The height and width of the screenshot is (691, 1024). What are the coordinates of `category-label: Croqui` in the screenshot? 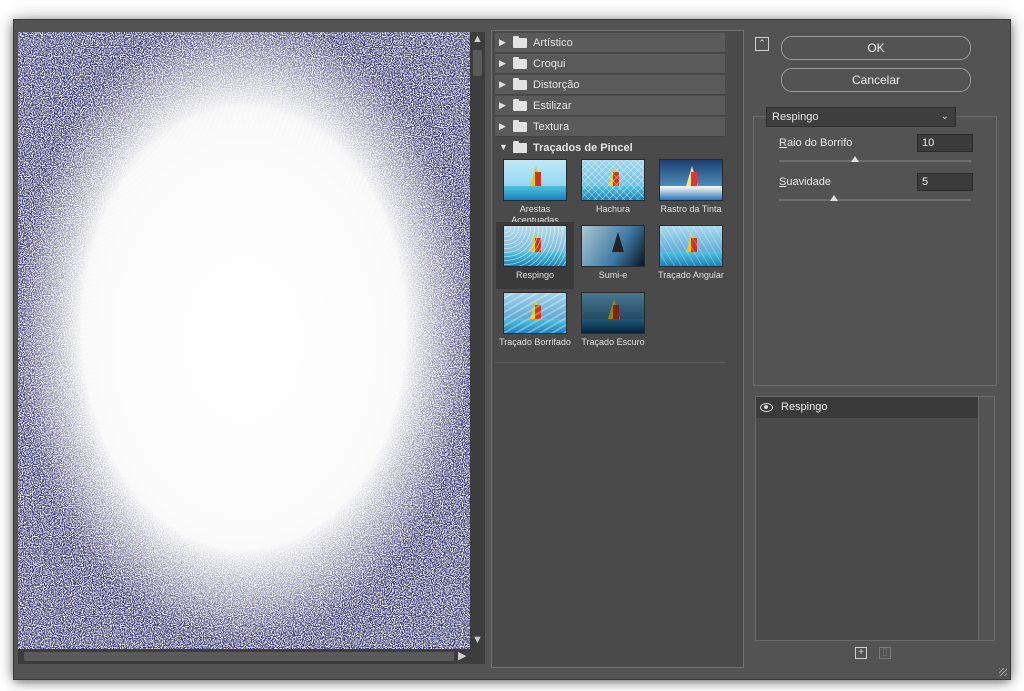 It's located at (549, 64).